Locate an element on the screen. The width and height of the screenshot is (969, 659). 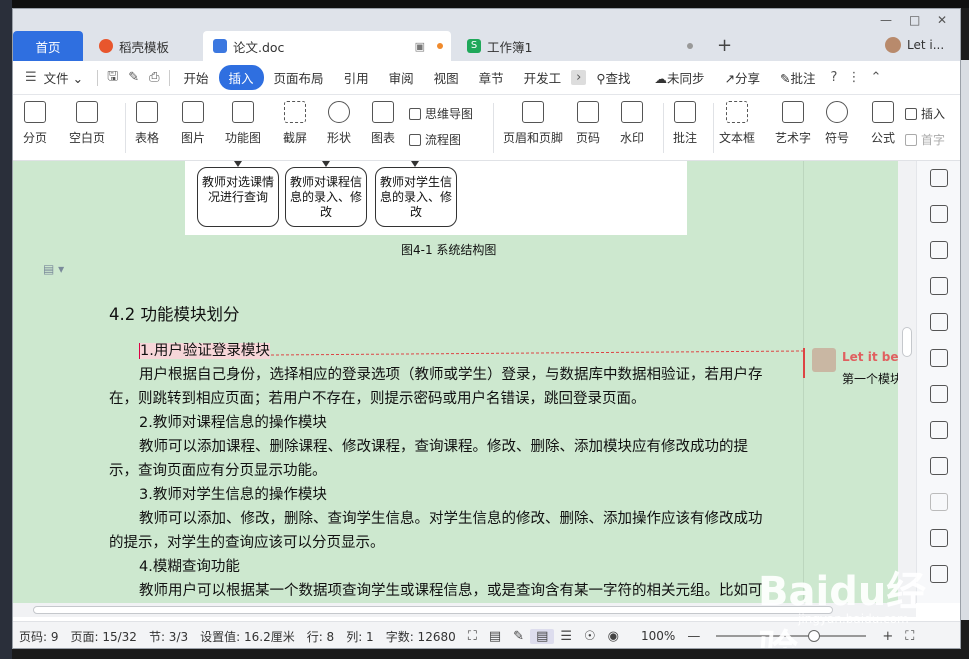
more-menu-icon: › is located at coordinates (579, 77).